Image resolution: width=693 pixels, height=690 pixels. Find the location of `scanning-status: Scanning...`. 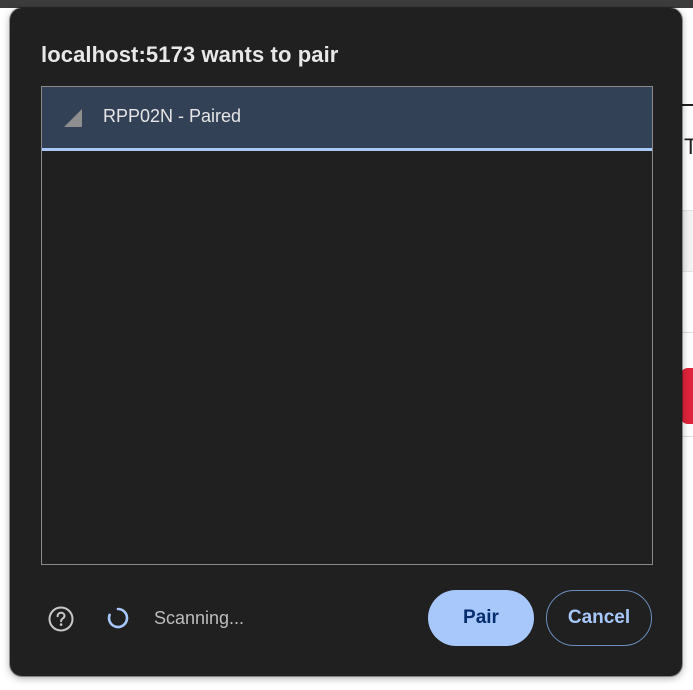

scanning-status: Scanning... is located at coordinates (199, 618).